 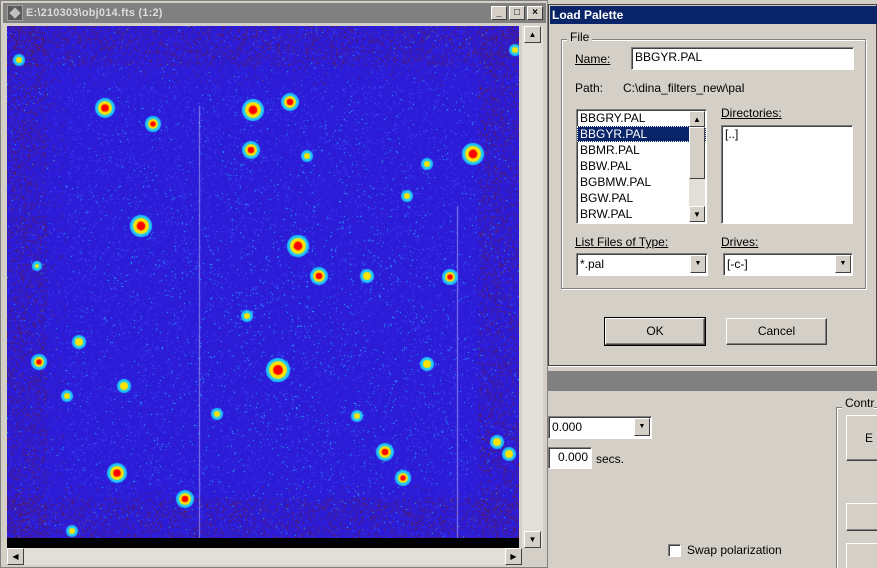 I want to click on path-value: C:\dina_filters_new\pal, so click(x=684, y=88).